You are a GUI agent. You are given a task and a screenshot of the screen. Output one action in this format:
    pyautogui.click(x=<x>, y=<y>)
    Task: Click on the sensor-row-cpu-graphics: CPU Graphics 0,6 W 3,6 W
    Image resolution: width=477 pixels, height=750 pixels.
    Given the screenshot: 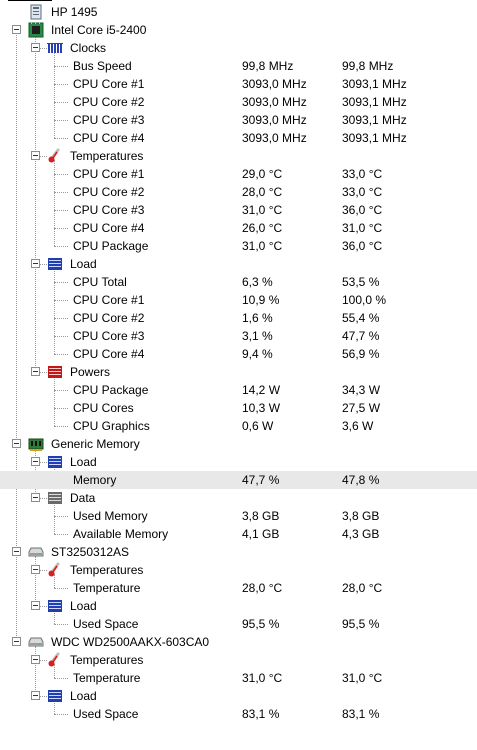 What is the action you would take?
    pyautogui.click(x=238, y=426)
    